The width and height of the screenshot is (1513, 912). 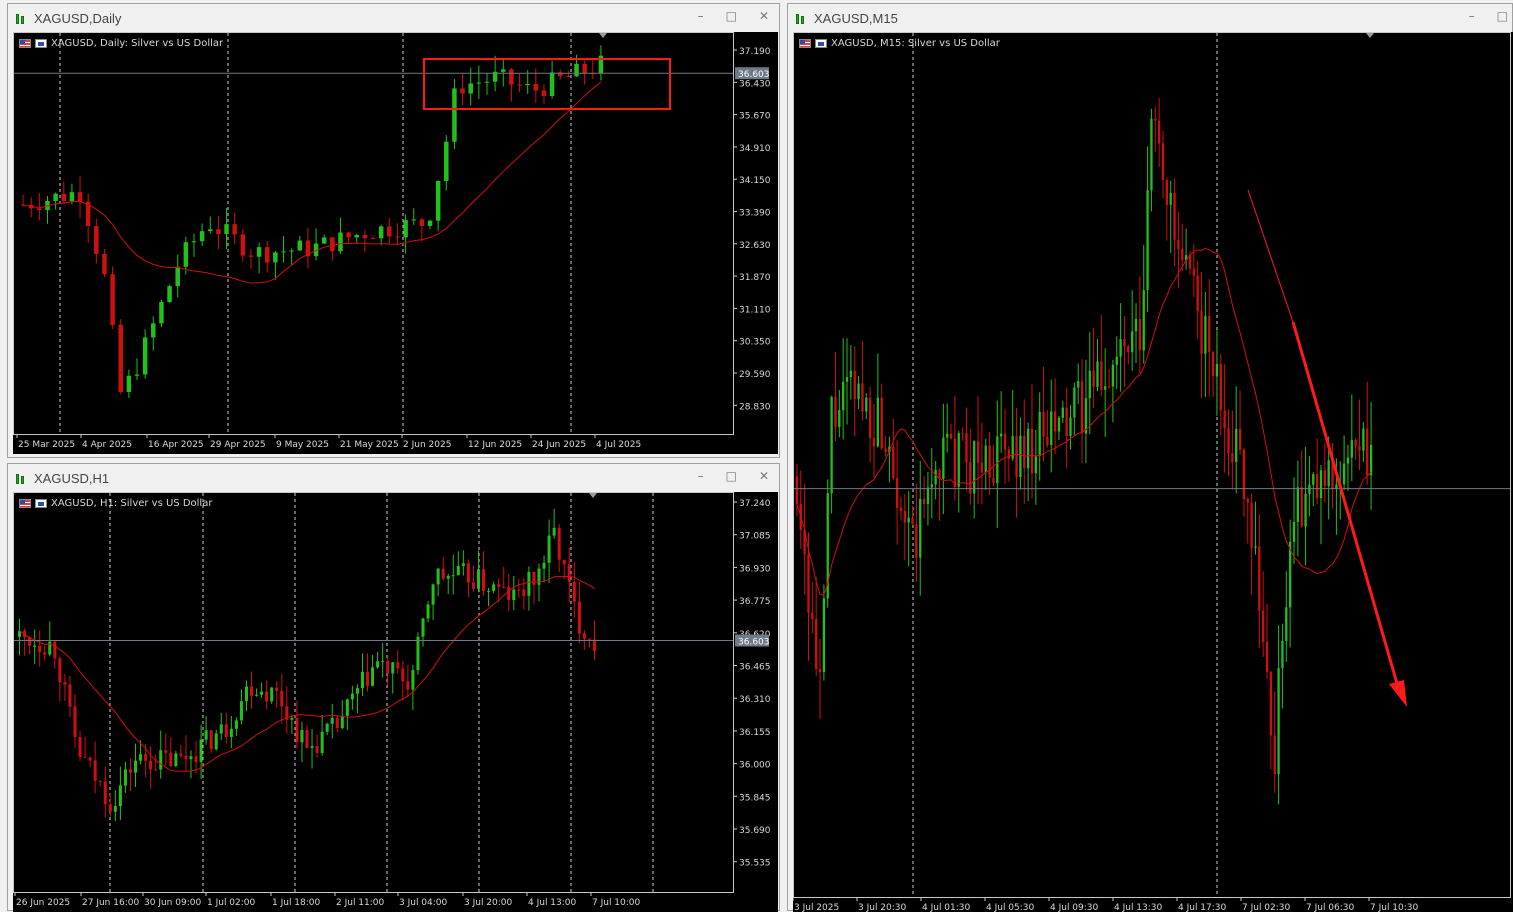 I want to click on daily-titlebar: XAGUSD,Daily – □ ✕, so click(x=393, y=18).